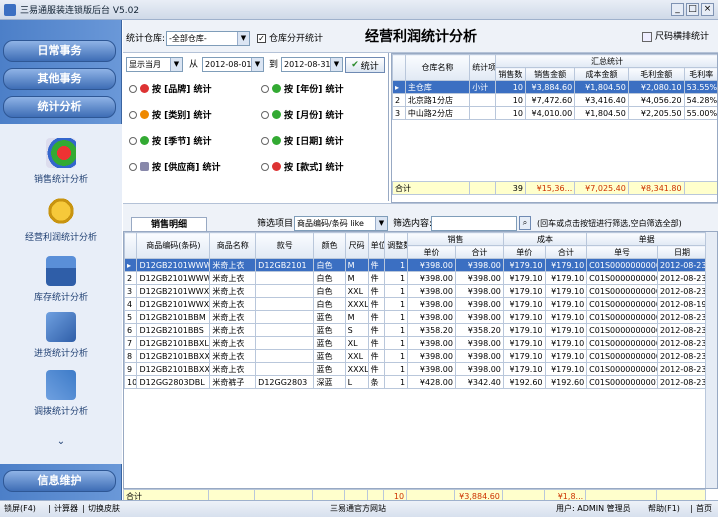 The height and width of the screenshot is (517, 718). I want to click on size-horizontal-toggle: 尺码横排统计, so click(682, 37).